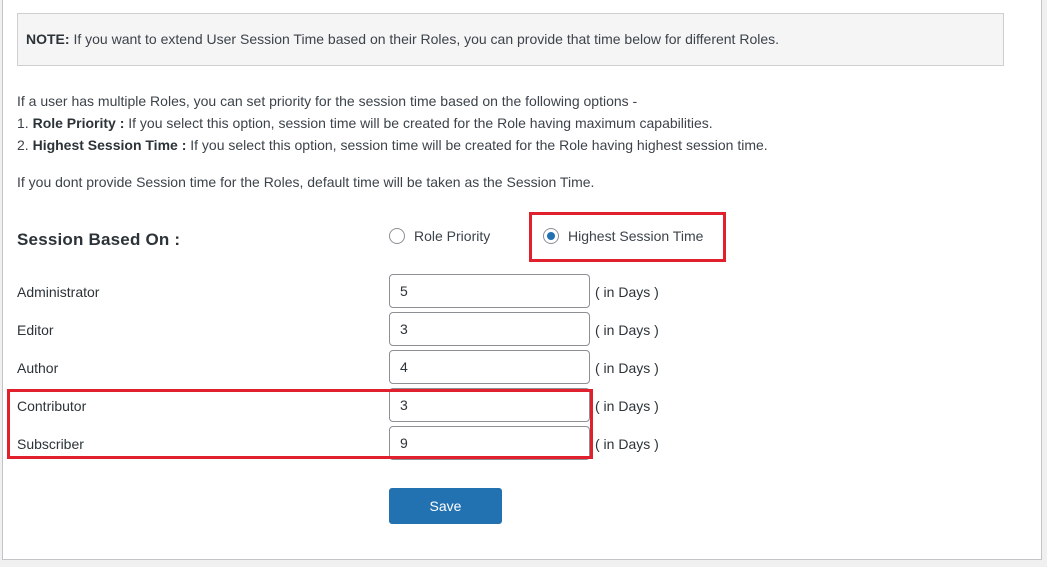  What do you see at coordinates (52, 406) in the screenshot?
I see `role-label-contributor: Contributor` at bounding box center [52, 406].